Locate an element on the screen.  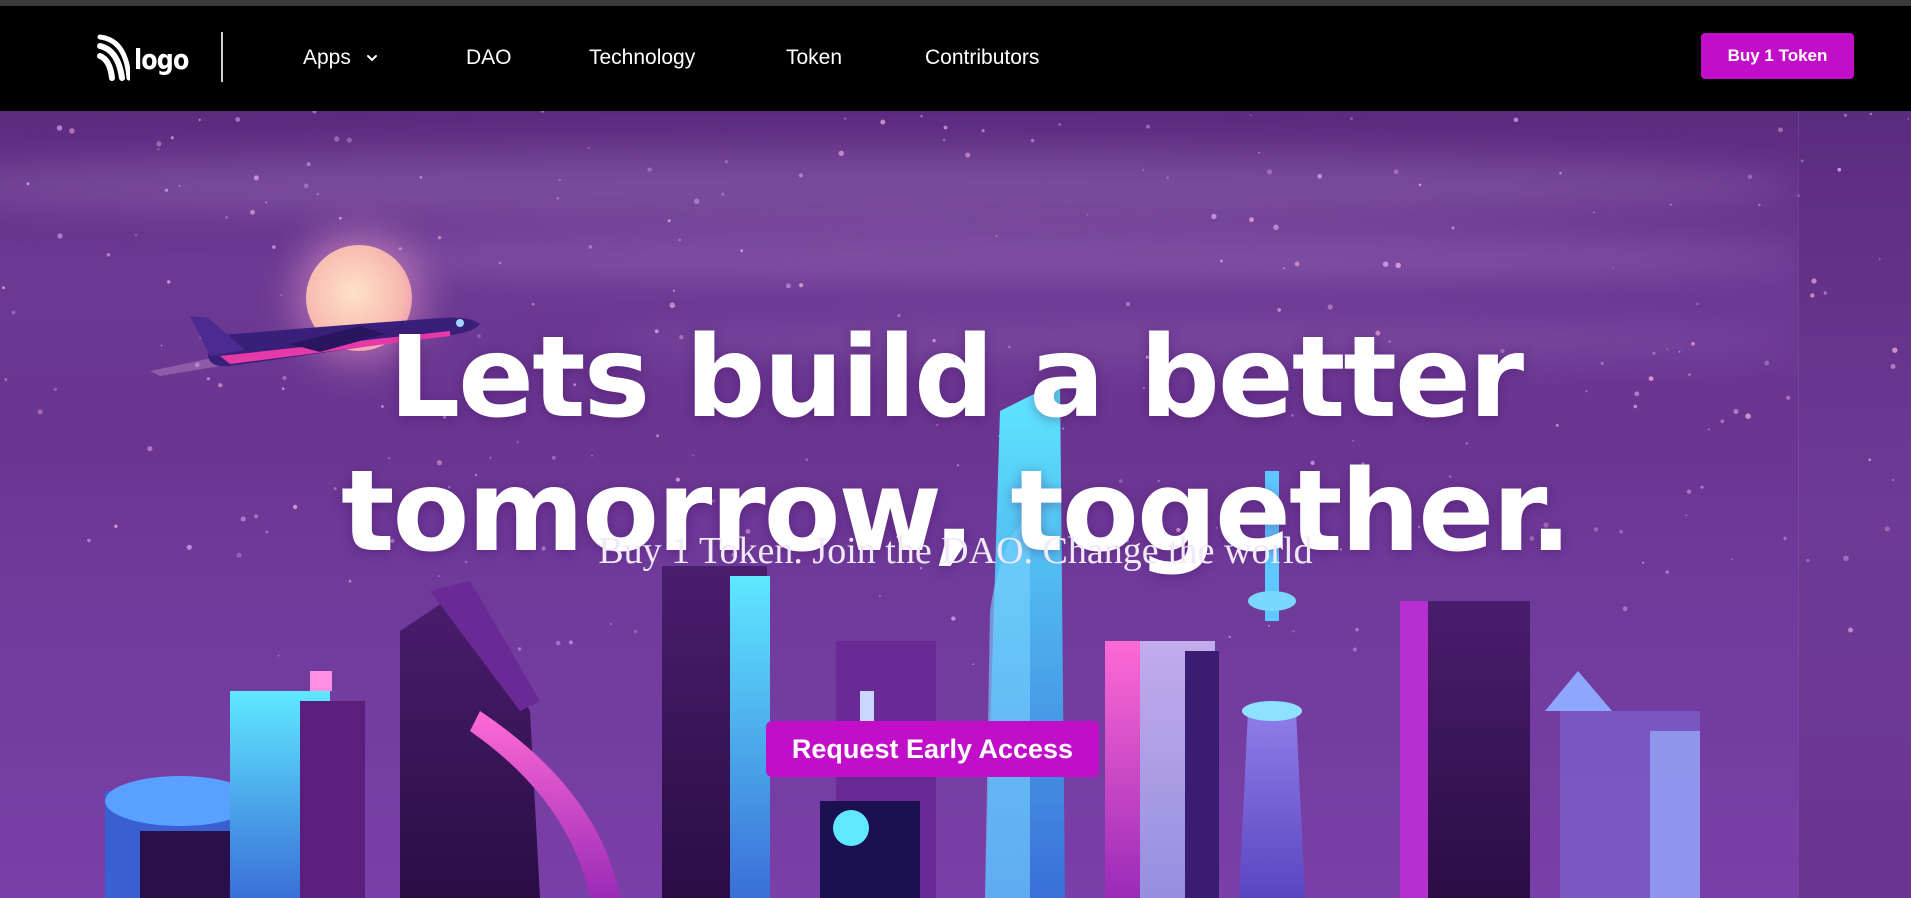
nav-item-apps: Apps is located at coordinates (341, 58).